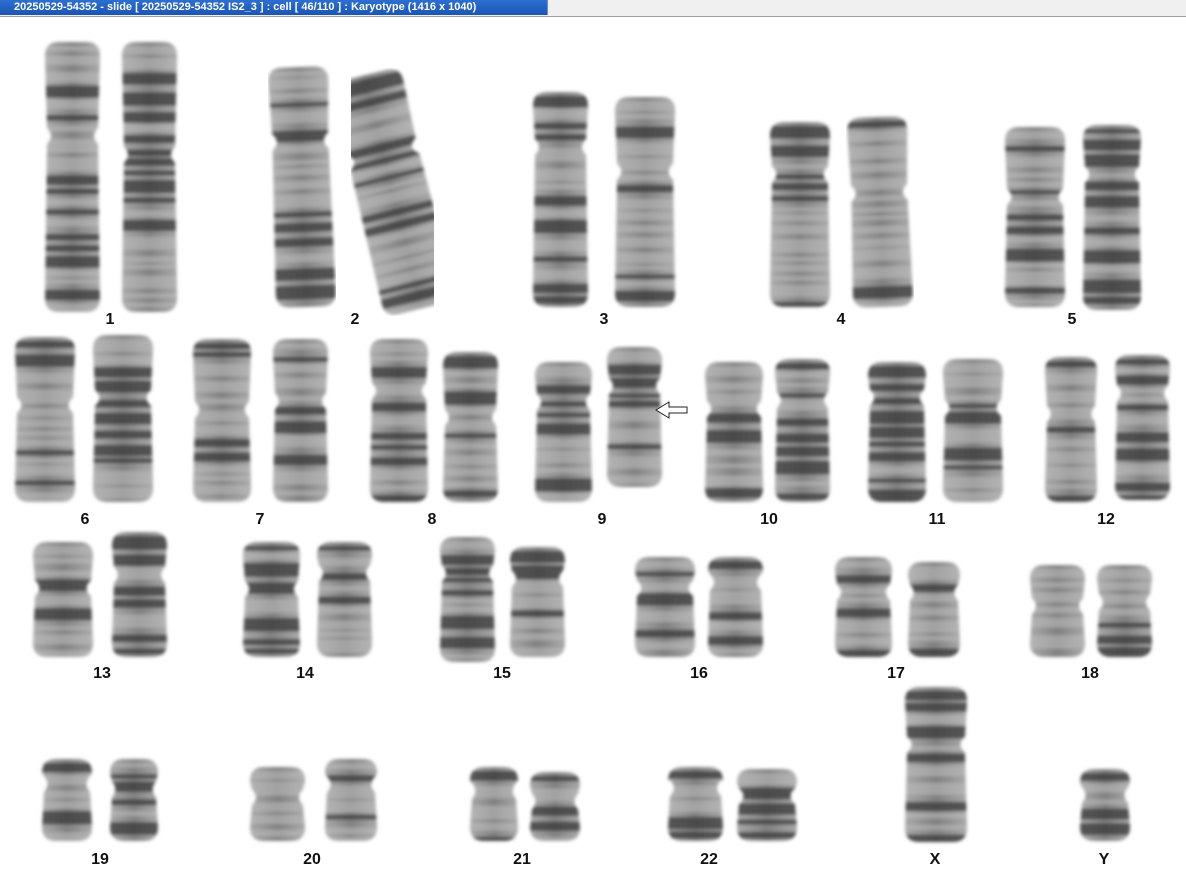 This screenshot has height=876, width=1186. What do you see at coordinates (85, 519) in the screenshot?
I see `chromosome-label-6: 6` at bounding box center [85, 519].